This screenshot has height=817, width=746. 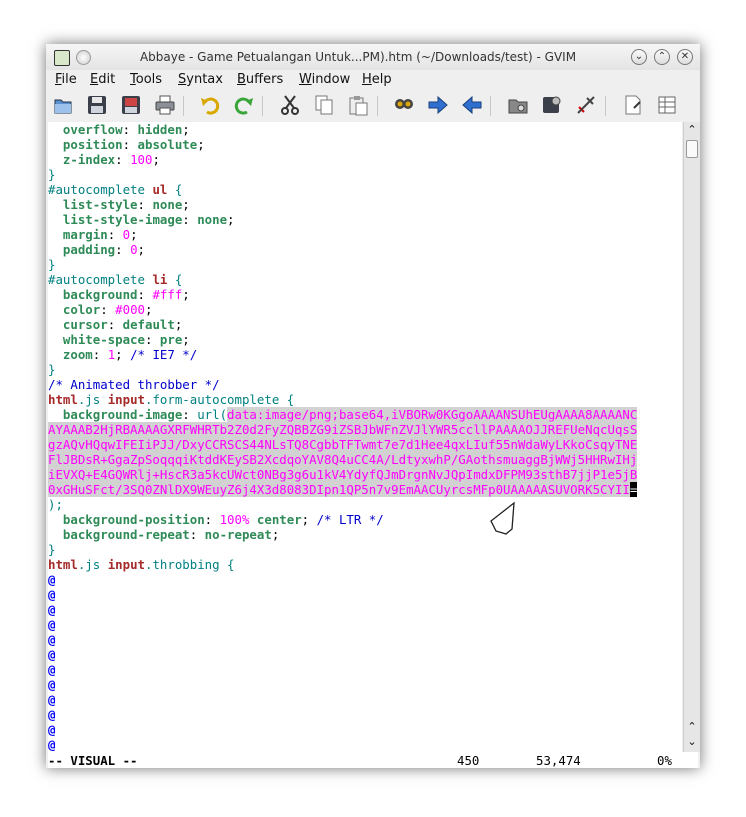 I want to click on close-button: ✕, so click(x=685, y=57).